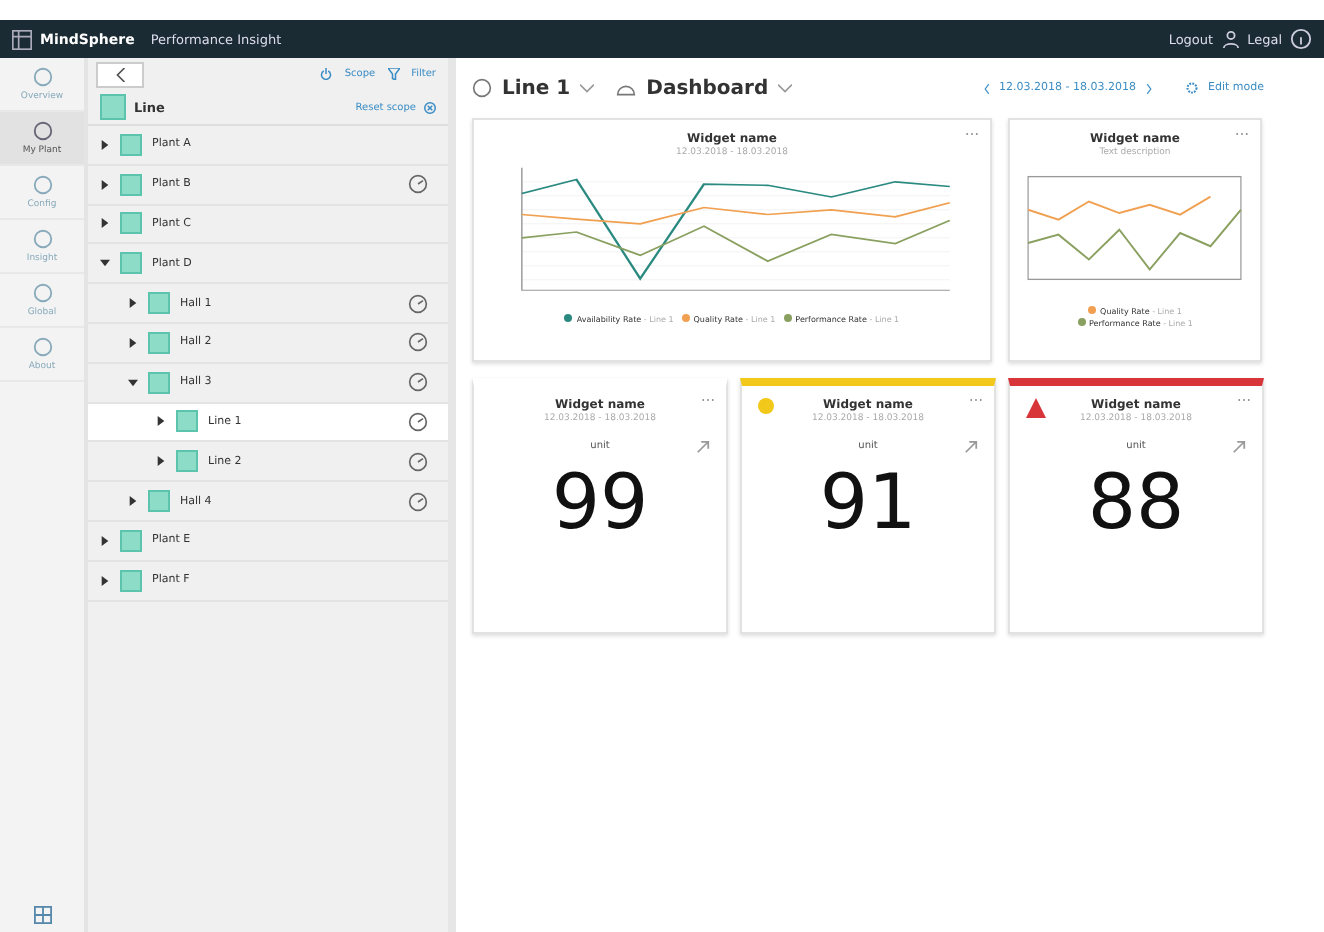 The image size is (1324, 932). I want to click on filter-icon, so click(393, 74).